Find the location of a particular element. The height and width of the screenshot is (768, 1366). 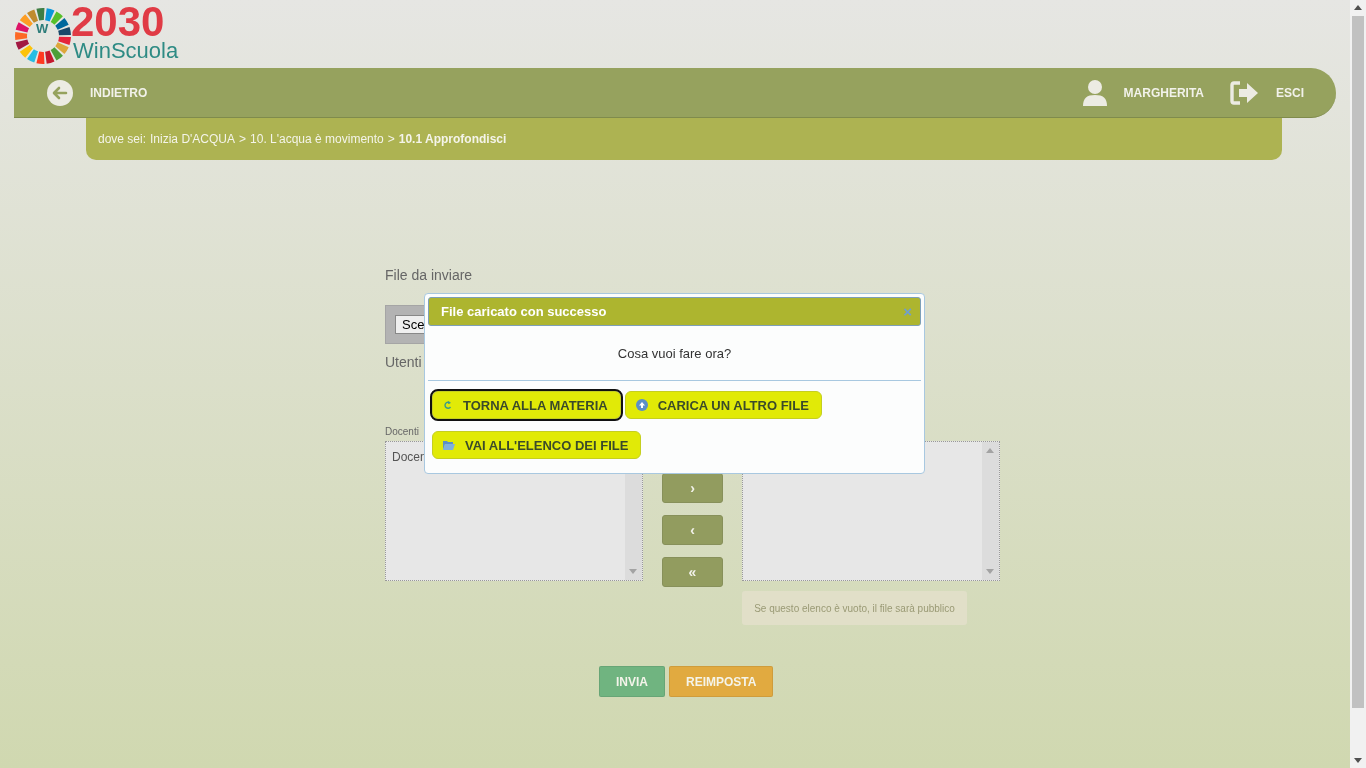

send-button: INVIA is located at coordinates (632, 681).